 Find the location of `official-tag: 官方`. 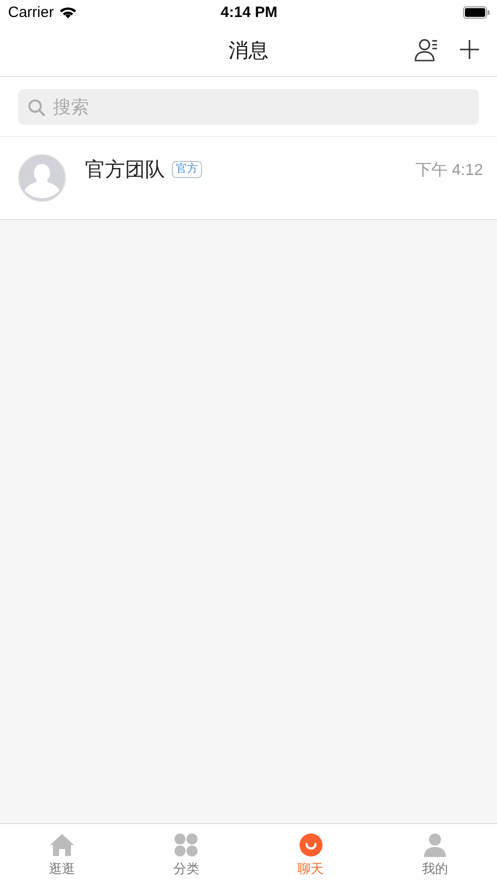

official-tag: 官方 is located at coordinates (187, 169).